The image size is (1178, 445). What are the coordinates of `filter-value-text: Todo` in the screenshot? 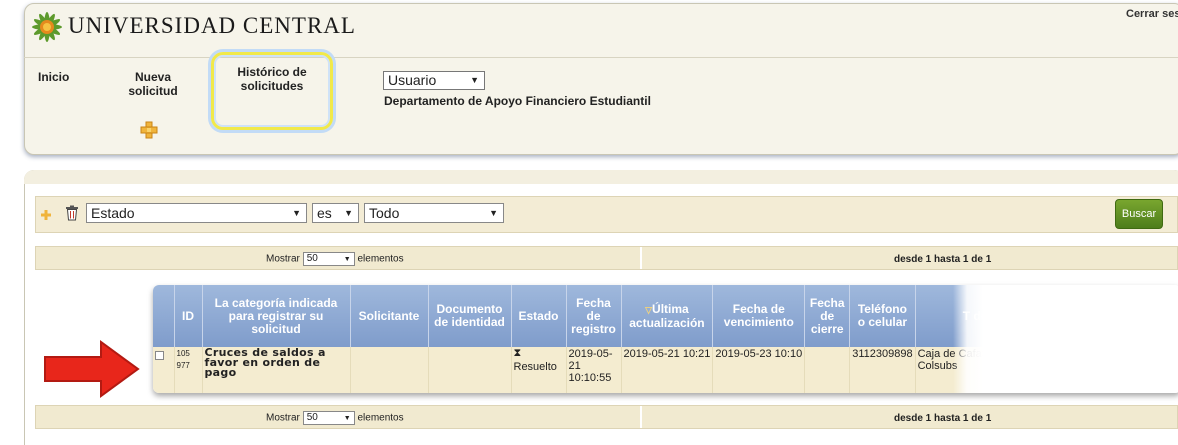 It's located at (384, 213).